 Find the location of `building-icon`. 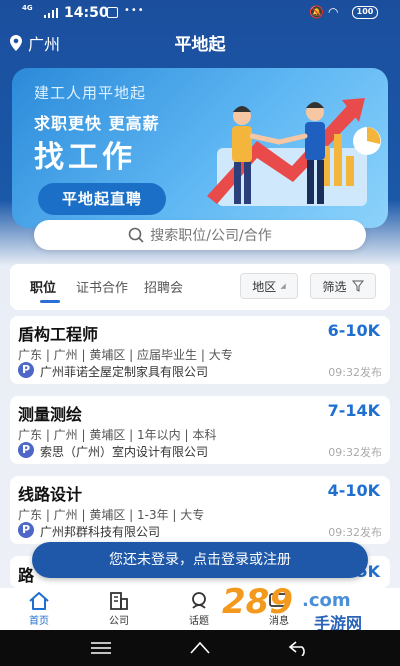

building-icon is located at coordinates (119, 601).